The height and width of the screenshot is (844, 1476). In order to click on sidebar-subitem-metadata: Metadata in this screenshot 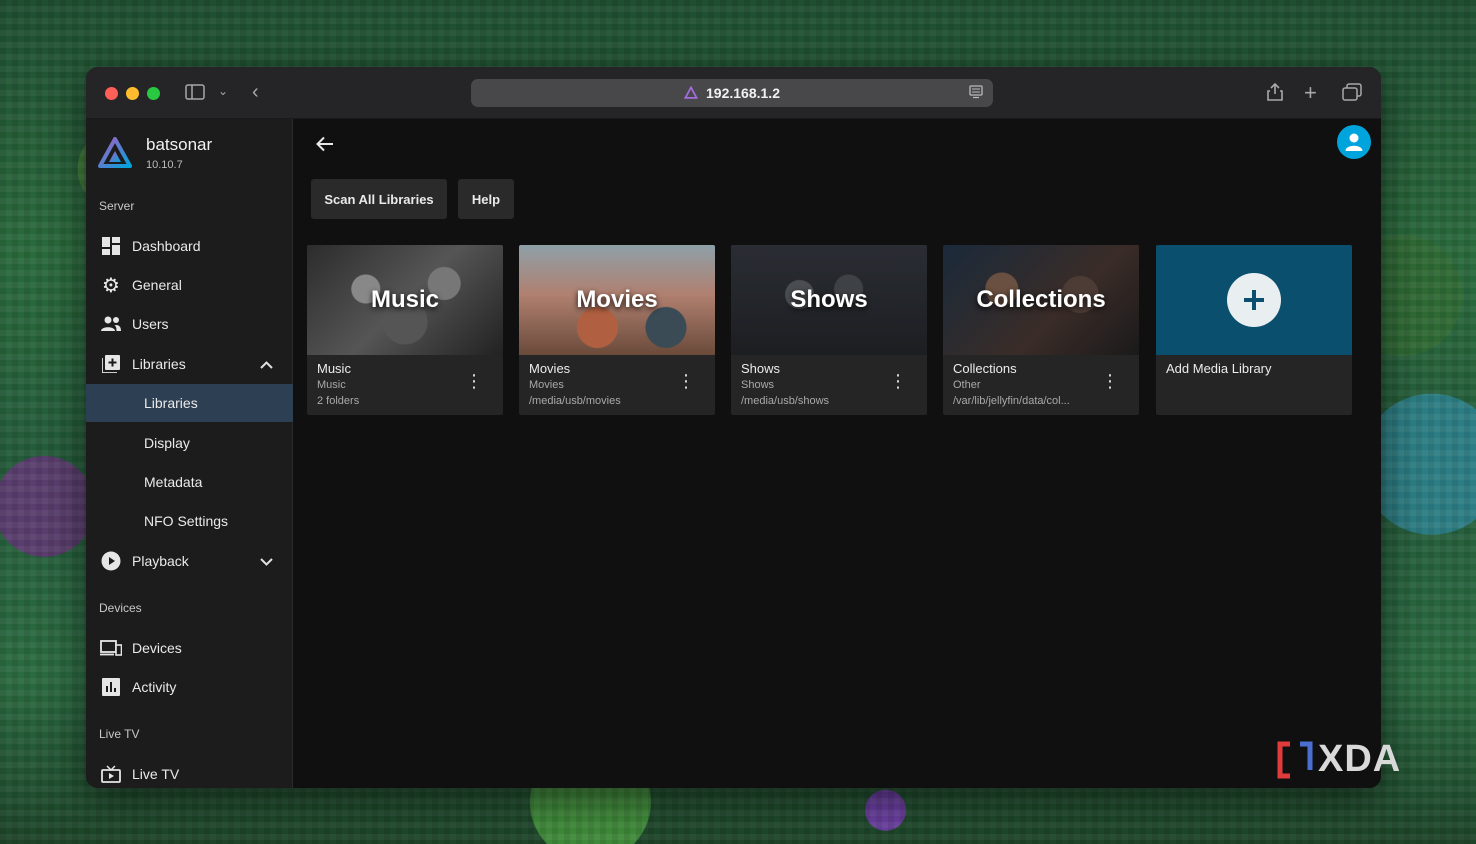, I will do `click(189, 482)`.